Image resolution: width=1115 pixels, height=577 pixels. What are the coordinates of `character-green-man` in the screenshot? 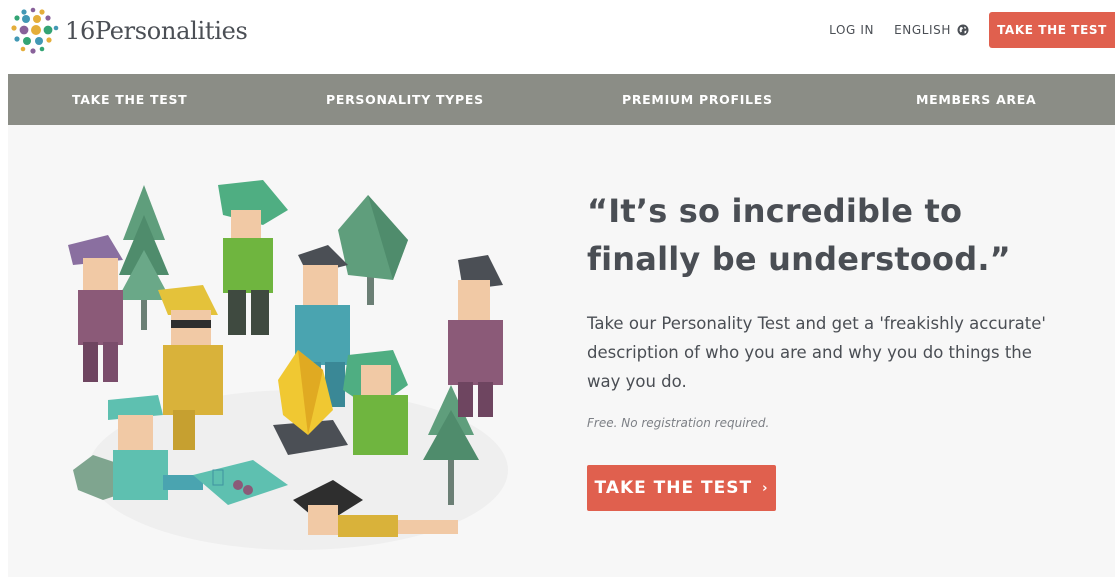 It's located at (253, 257).